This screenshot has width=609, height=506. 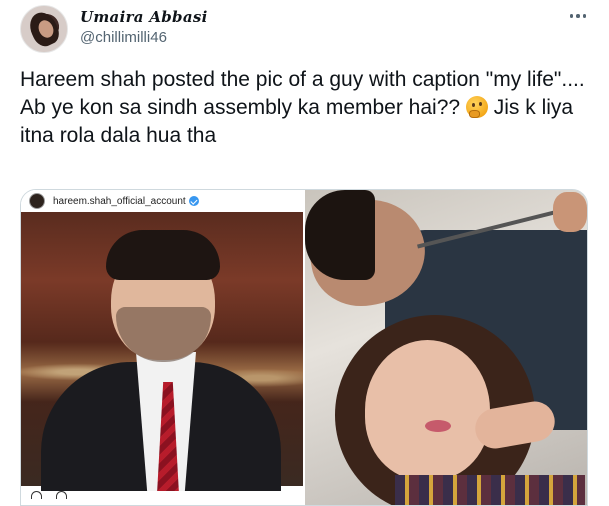 I want to click on thinking-face-emoji-icon, so click(x=476, y=107).